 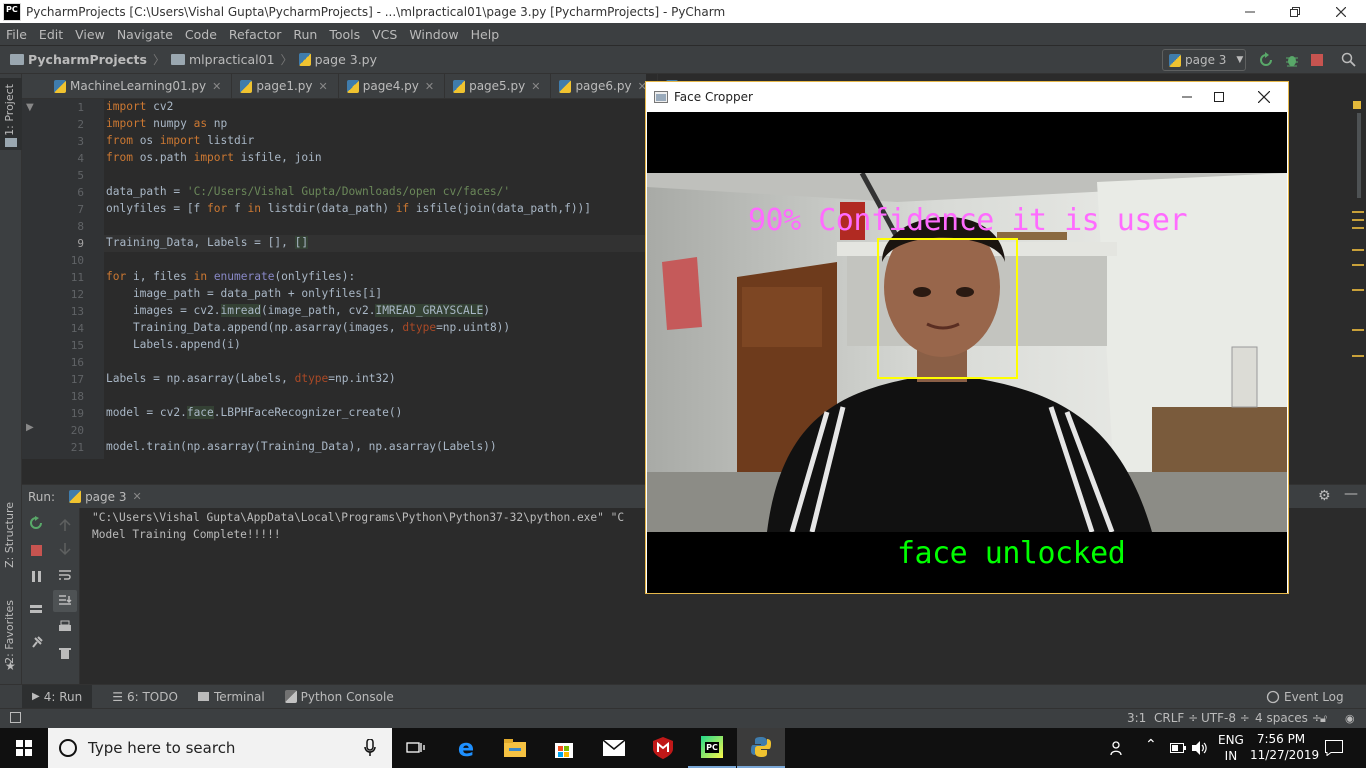 What do you see at coordinates (57, 696) in the screenshot?
I see `tab-run: ▶ 4: Run` at bounding box center [57, 696].